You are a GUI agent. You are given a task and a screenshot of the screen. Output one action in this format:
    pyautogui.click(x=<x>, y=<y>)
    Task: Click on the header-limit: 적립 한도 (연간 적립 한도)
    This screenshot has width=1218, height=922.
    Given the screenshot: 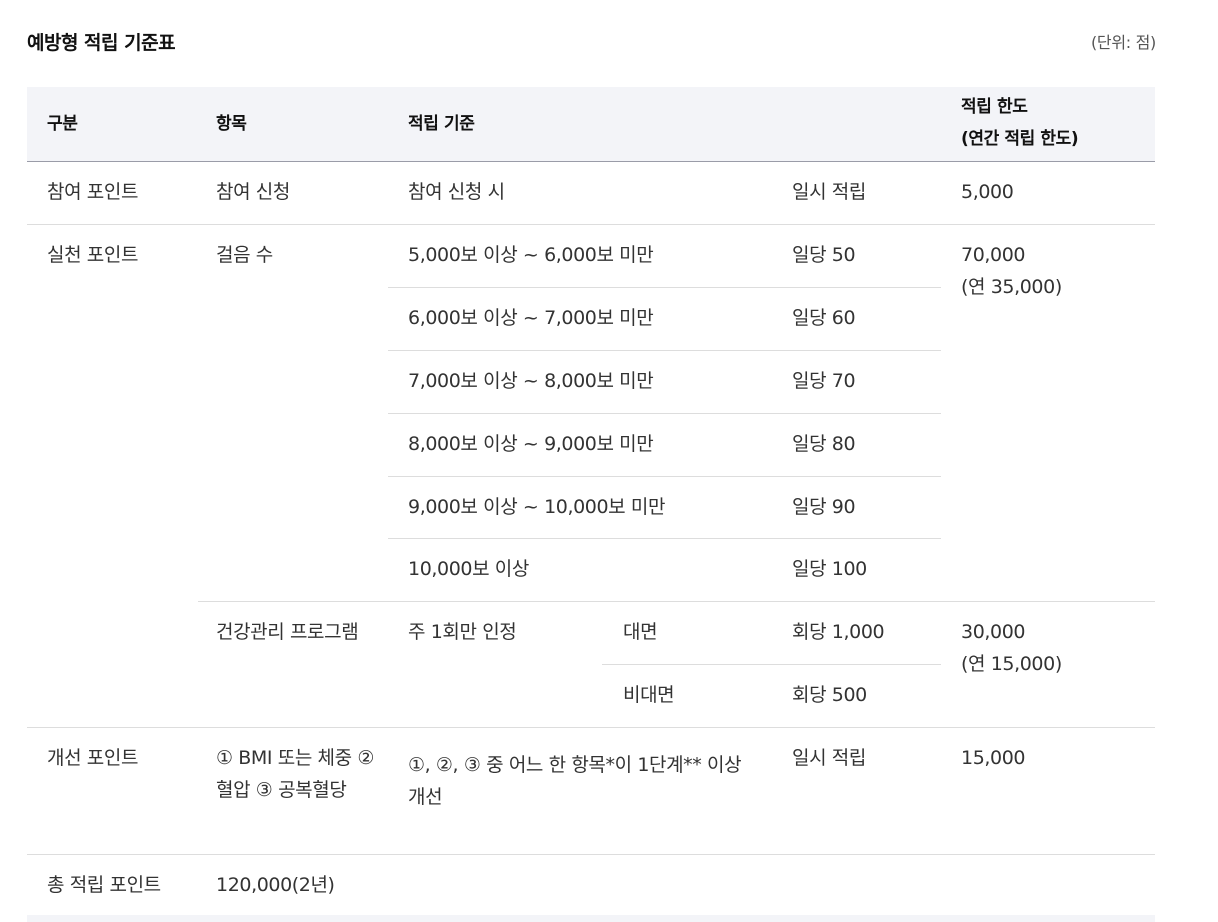 What is the action you would take?
    pyautogui.click(x=1020, y=123)
    